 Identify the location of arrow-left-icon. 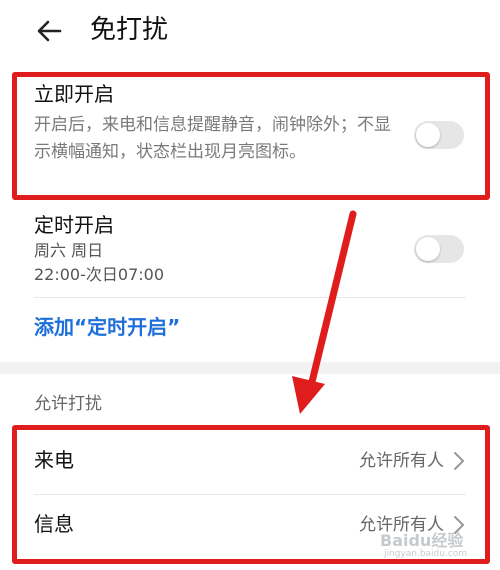
(49, 31).